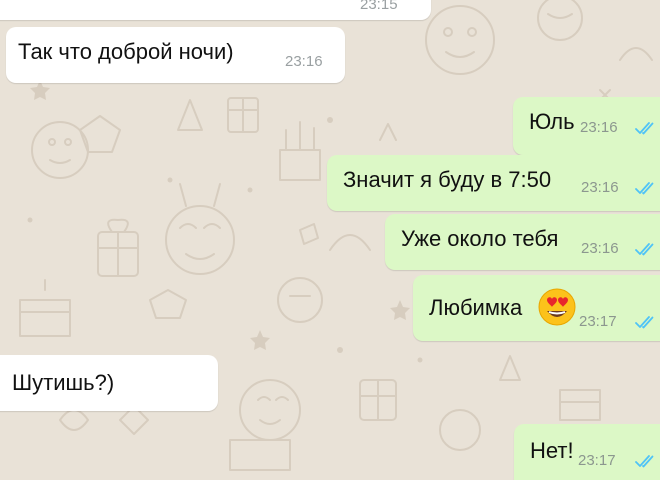 The height and width of the screenshot is (480, 660). I want to click on message-bubble-outgoing: Нет! 23:17, so click(587, 452).